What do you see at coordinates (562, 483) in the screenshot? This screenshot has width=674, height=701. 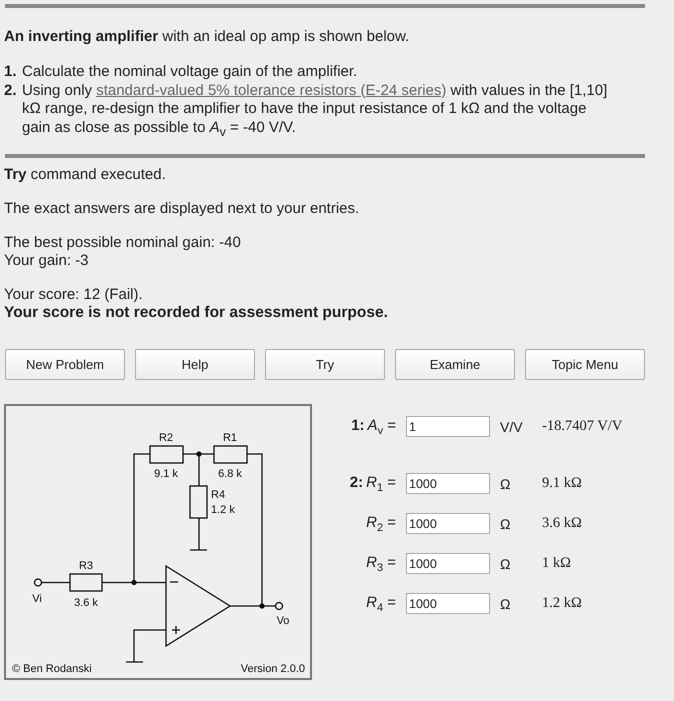 I see `exact-answer: 9.1 kΩ` at bounding box center [562, 483].